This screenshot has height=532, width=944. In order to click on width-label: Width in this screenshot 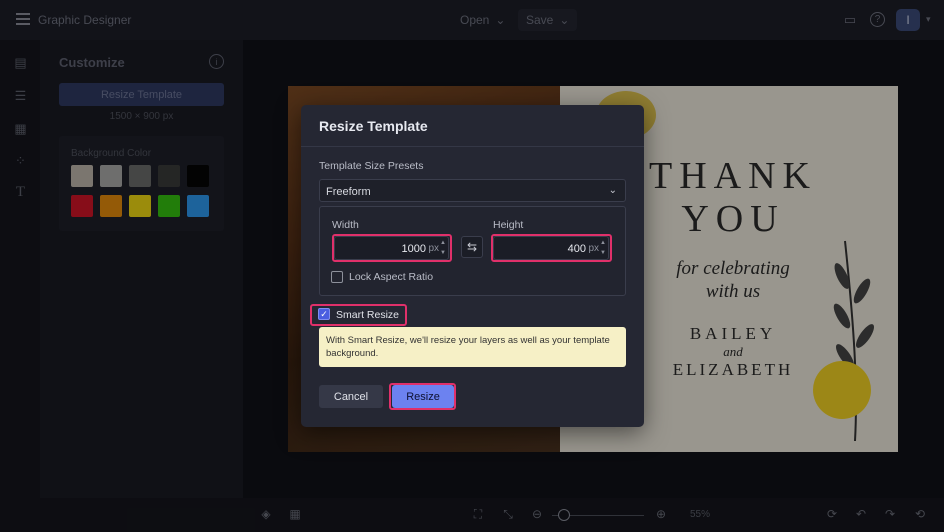, I will do `click(345, 225)`.